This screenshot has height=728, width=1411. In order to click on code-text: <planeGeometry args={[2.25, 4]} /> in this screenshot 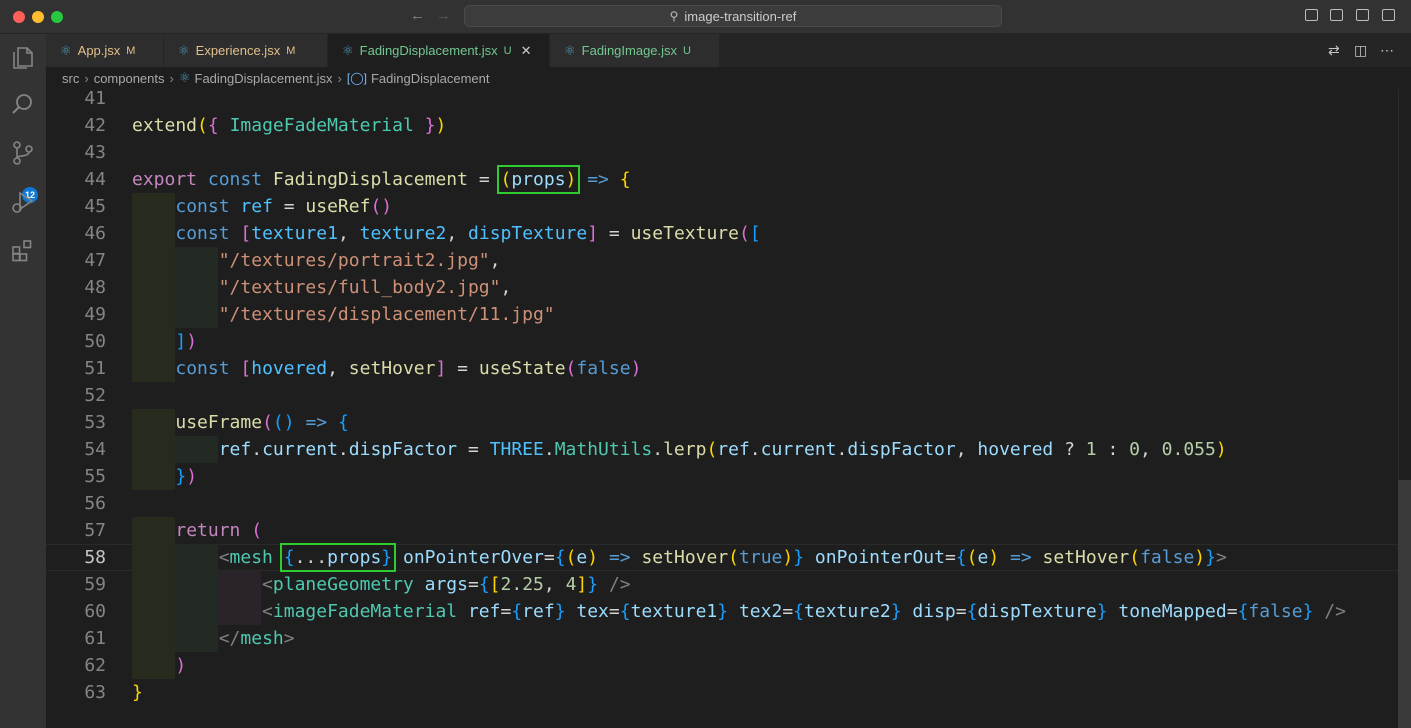, I will do `click(381, 584)`.